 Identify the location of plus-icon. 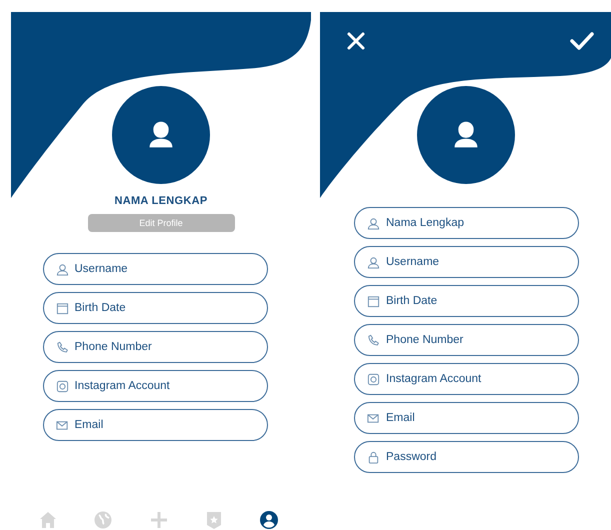
(158, 520).